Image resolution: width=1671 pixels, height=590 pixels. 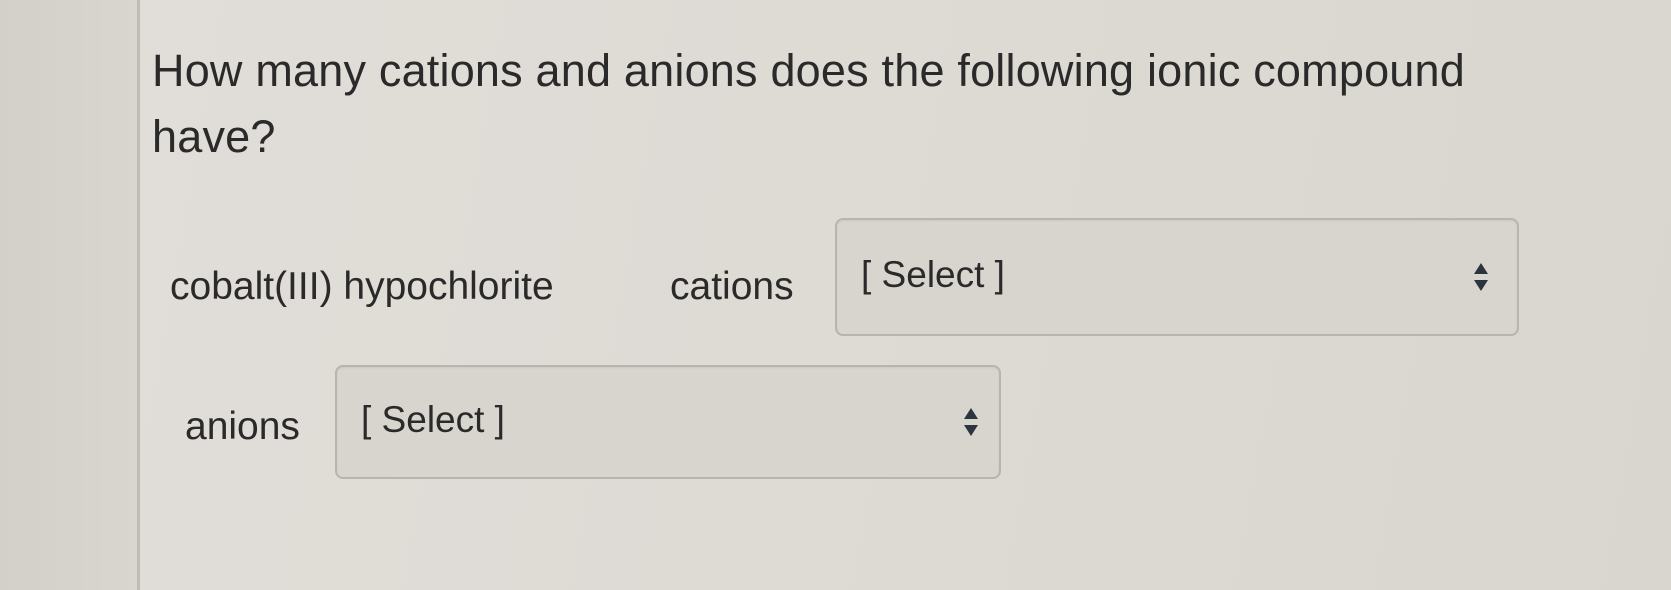 I want to click on anions-select-value: [ Select ], so click(x=433, y=419).